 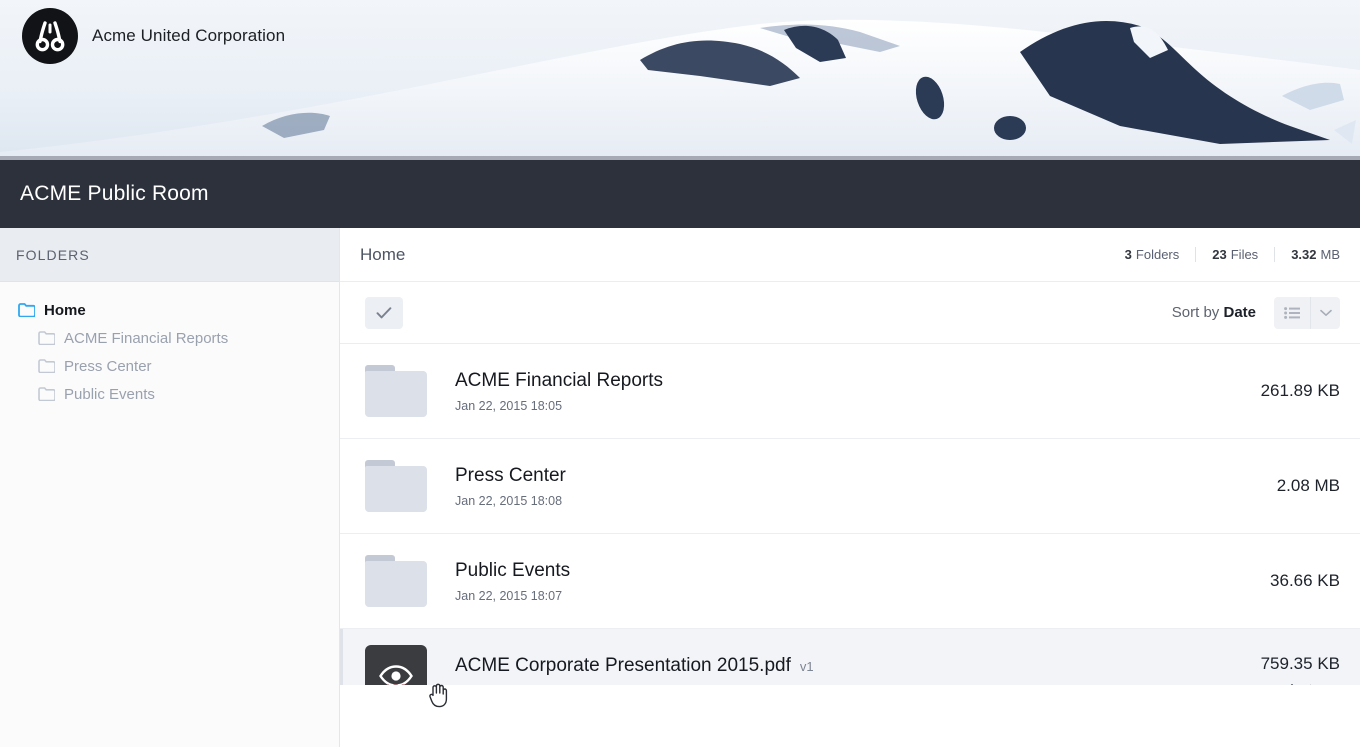 I want to click on sidebar-item-acme-financial-reports: ACME Financial Reports, so click(x=169, y=338).